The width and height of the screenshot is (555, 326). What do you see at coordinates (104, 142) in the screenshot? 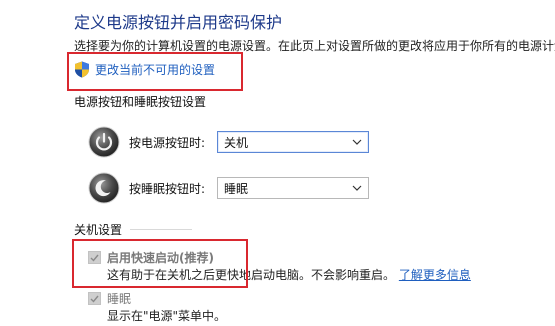
I see `power-button-icon` at bounding box center [104, 142].